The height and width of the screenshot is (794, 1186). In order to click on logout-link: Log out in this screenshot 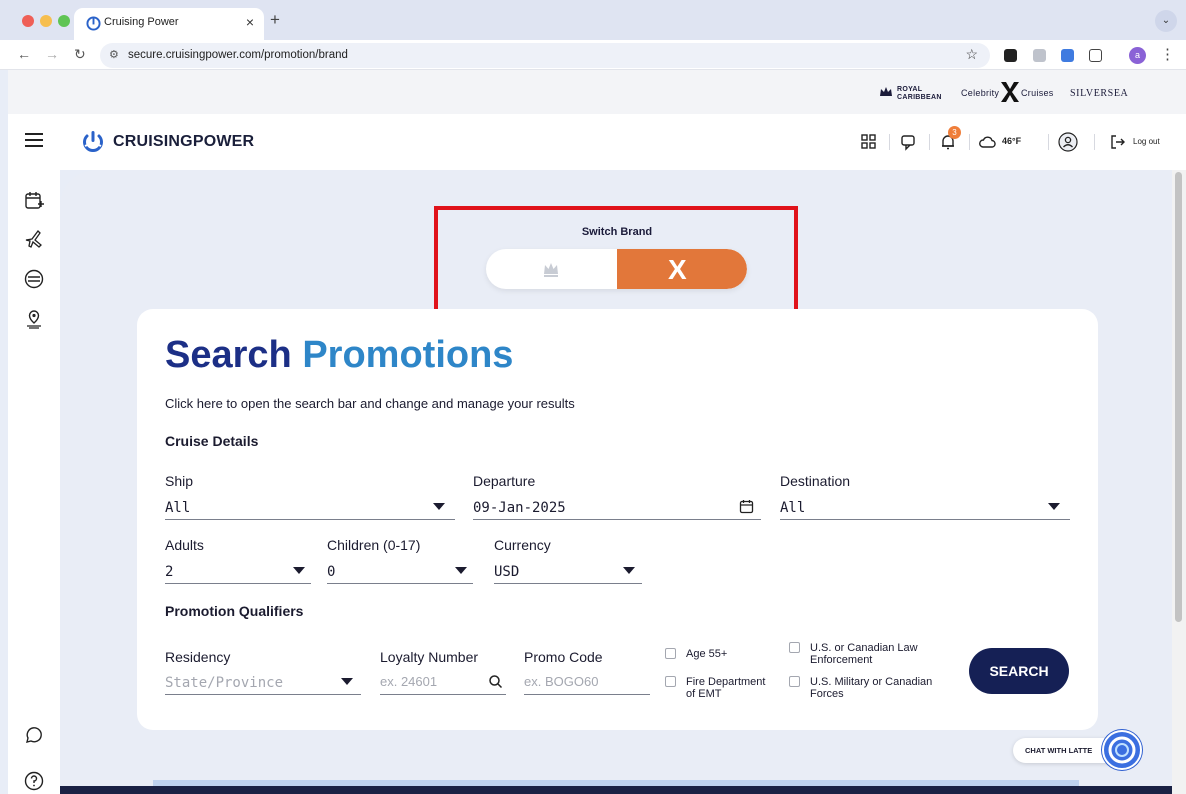, I will do `click(1146, 141)`.